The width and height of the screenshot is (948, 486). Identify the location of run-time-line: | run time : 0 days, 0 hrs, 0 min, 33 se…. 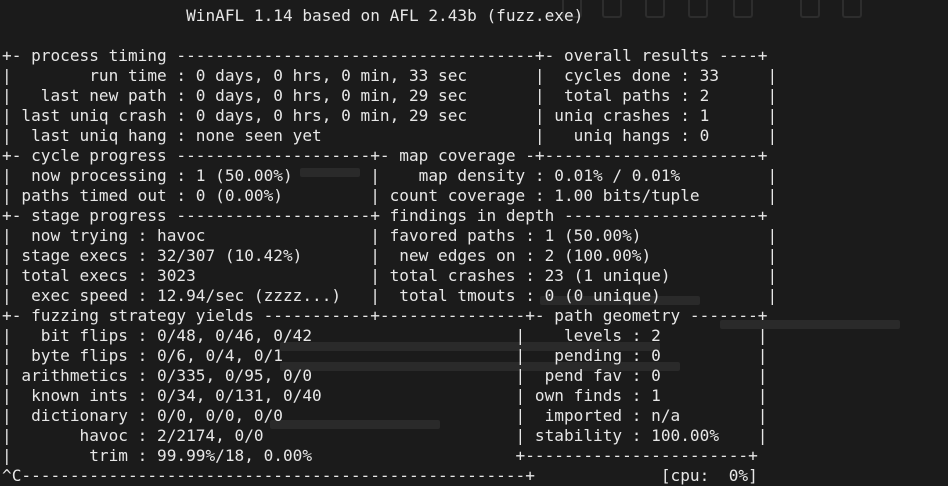
(390, 75).